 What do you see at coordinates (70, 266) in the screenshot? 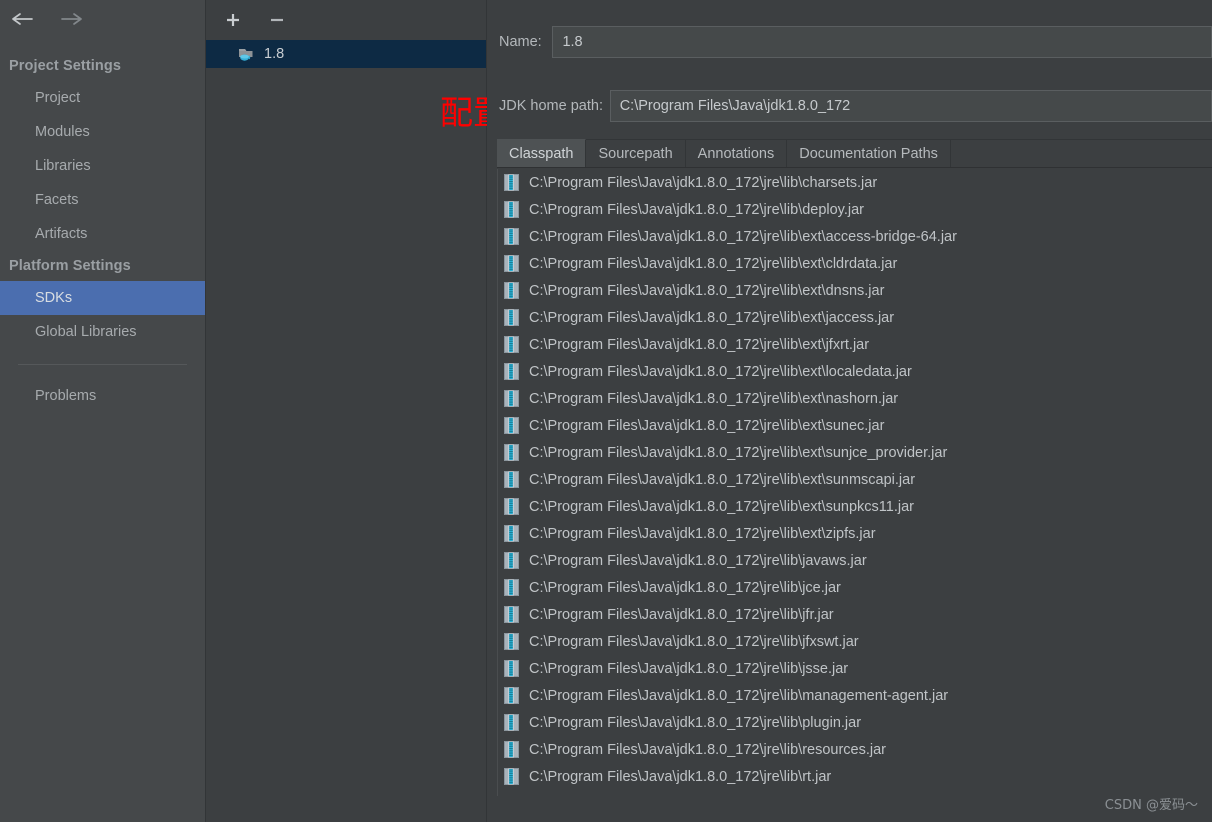
I see `group-title-platform-settings: Platform Settings` at bounding box center [70, 266].